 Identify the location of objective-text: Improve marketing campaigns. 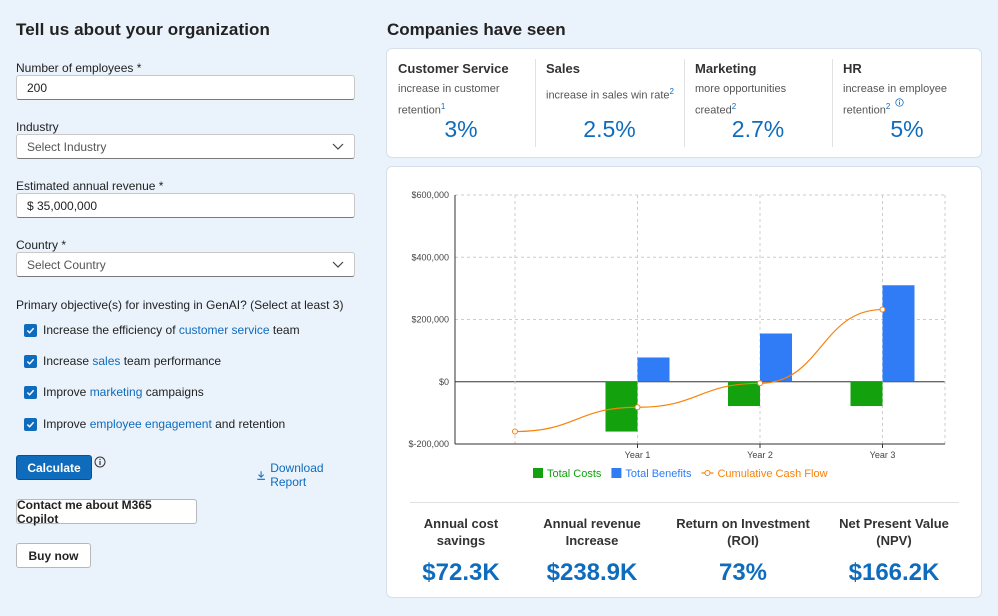
(123, 392).